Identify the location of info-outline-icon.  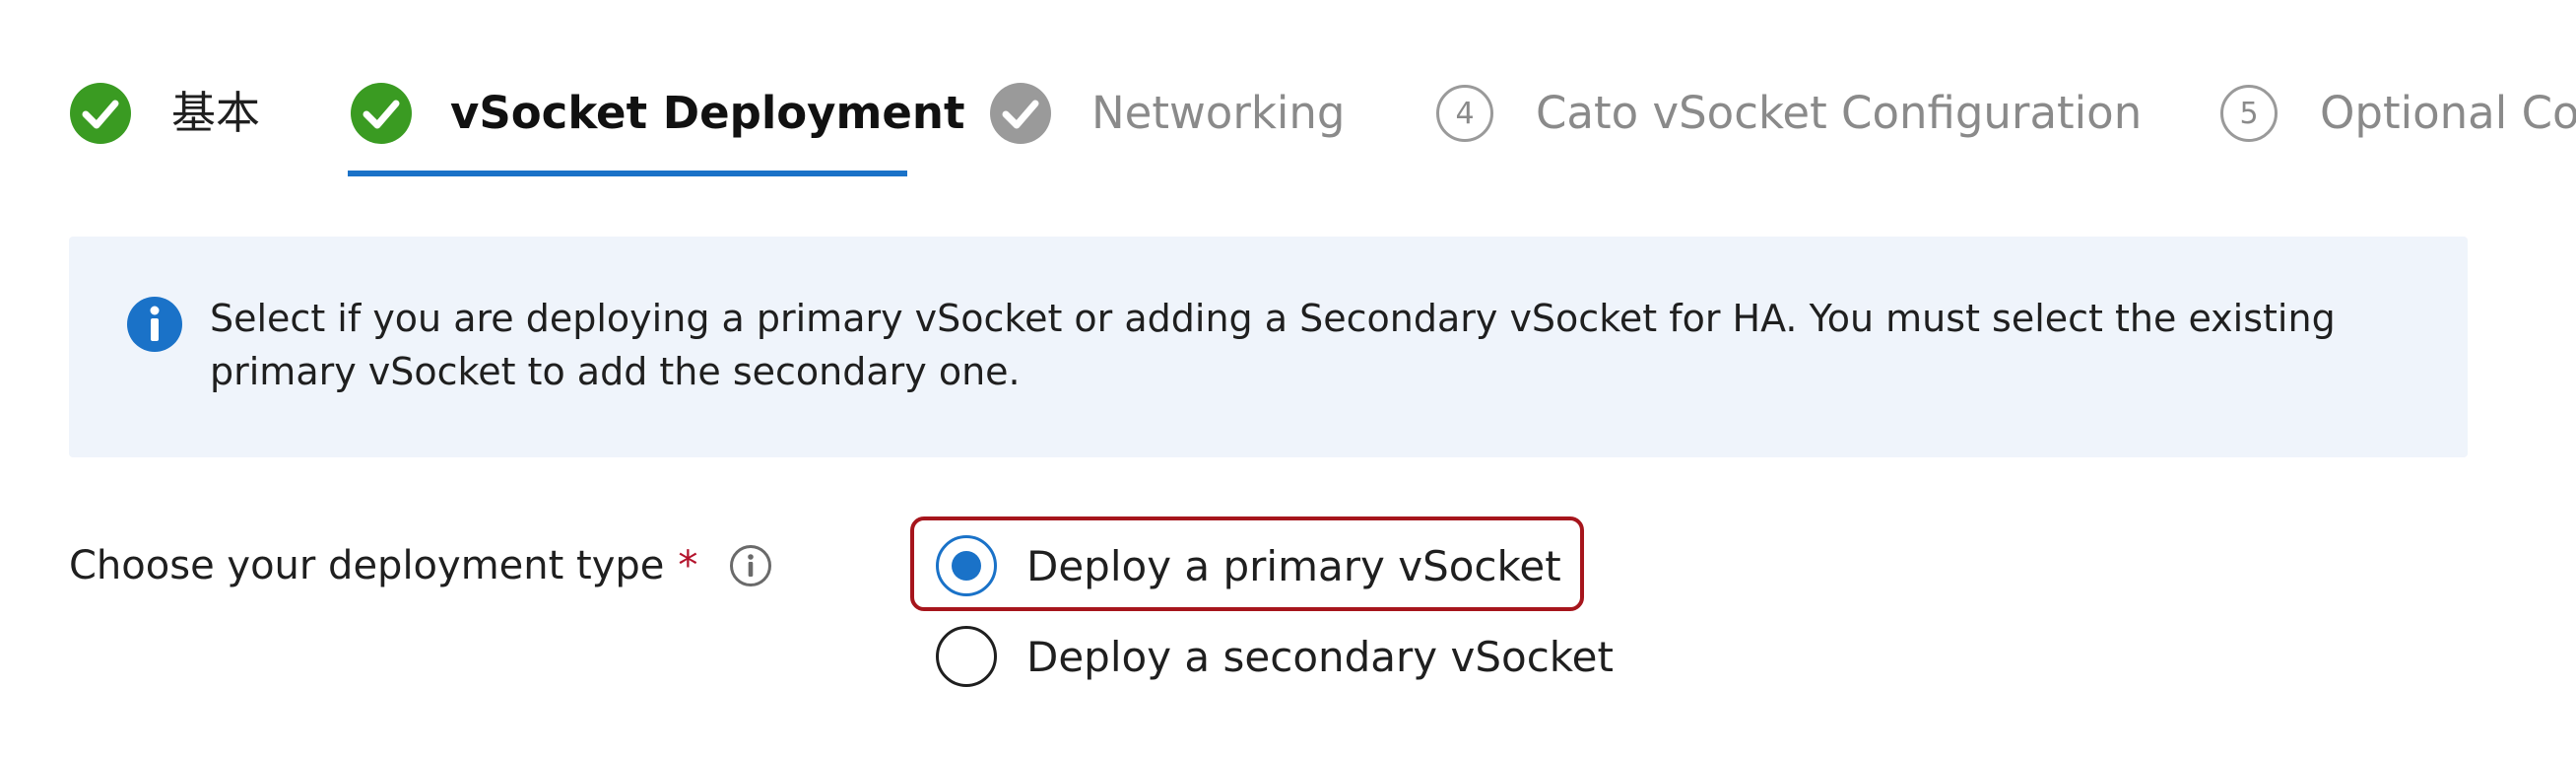
(751, 565).